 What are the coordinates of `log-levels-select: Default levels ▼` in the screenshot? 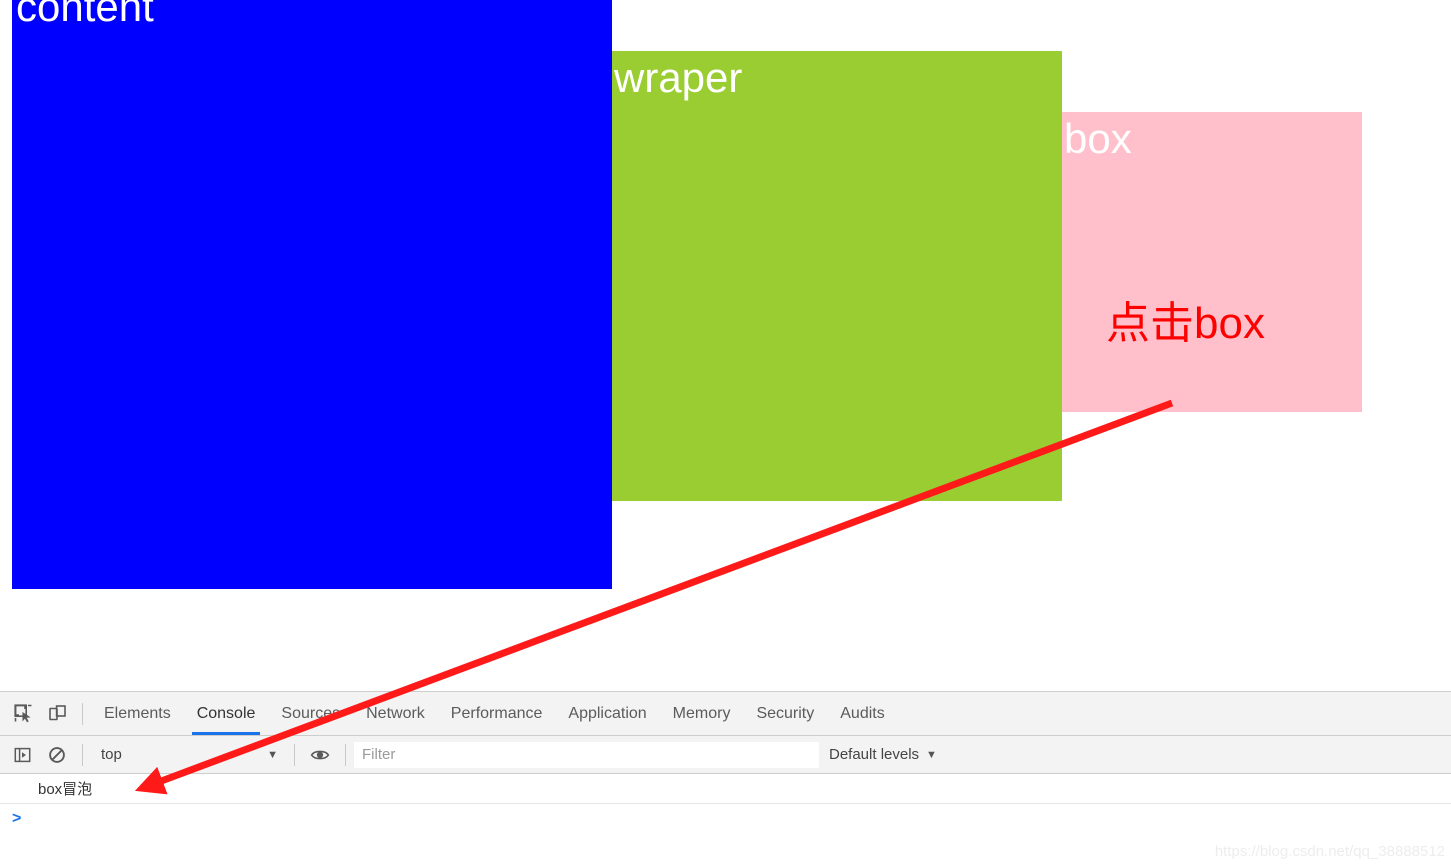 It's located at (883, 755).